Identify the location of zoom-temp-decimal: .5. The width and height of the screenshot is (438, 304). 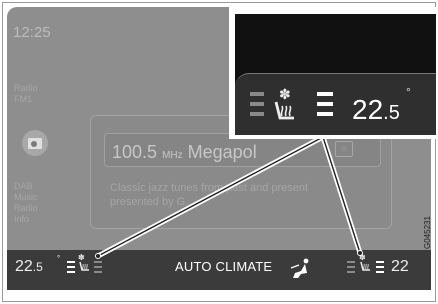
(391, 113).